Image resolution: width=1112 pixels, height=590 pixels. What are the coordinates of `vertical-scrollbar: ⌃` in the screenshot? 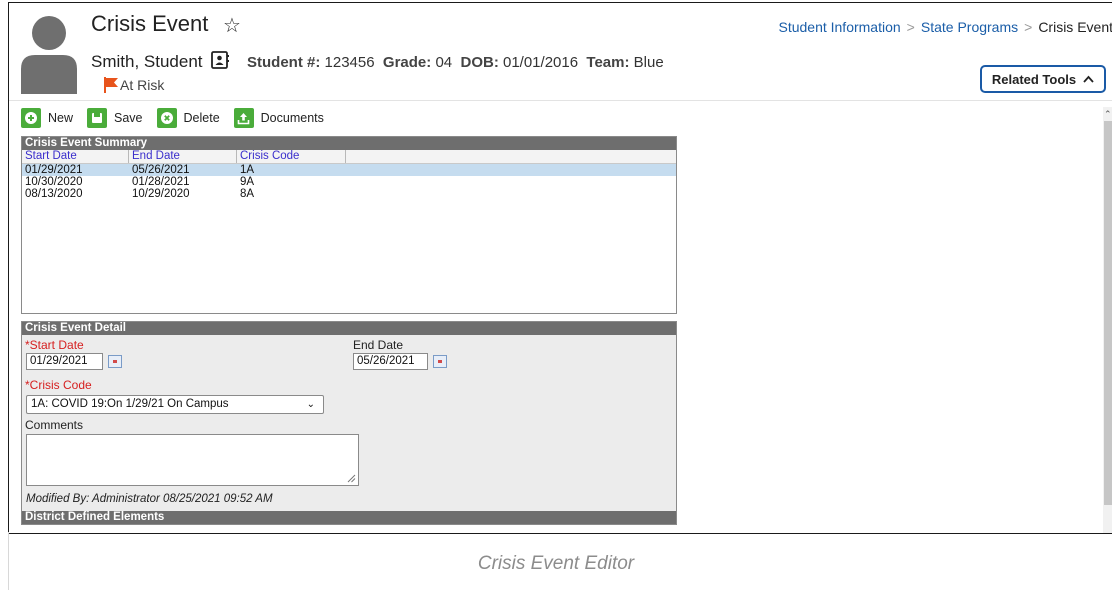 It's located at (1107, 320).